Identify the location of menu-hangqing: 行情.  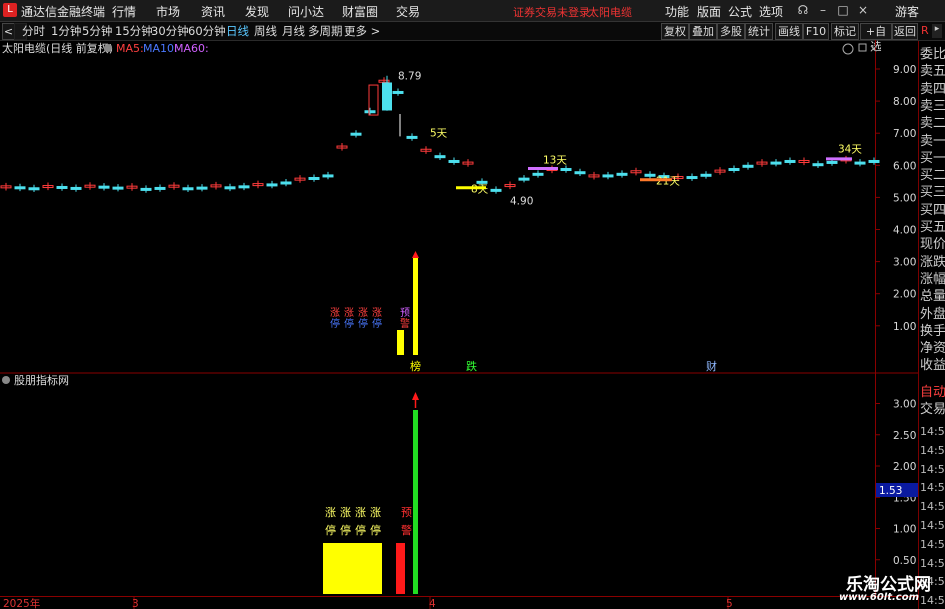
(124, 11).